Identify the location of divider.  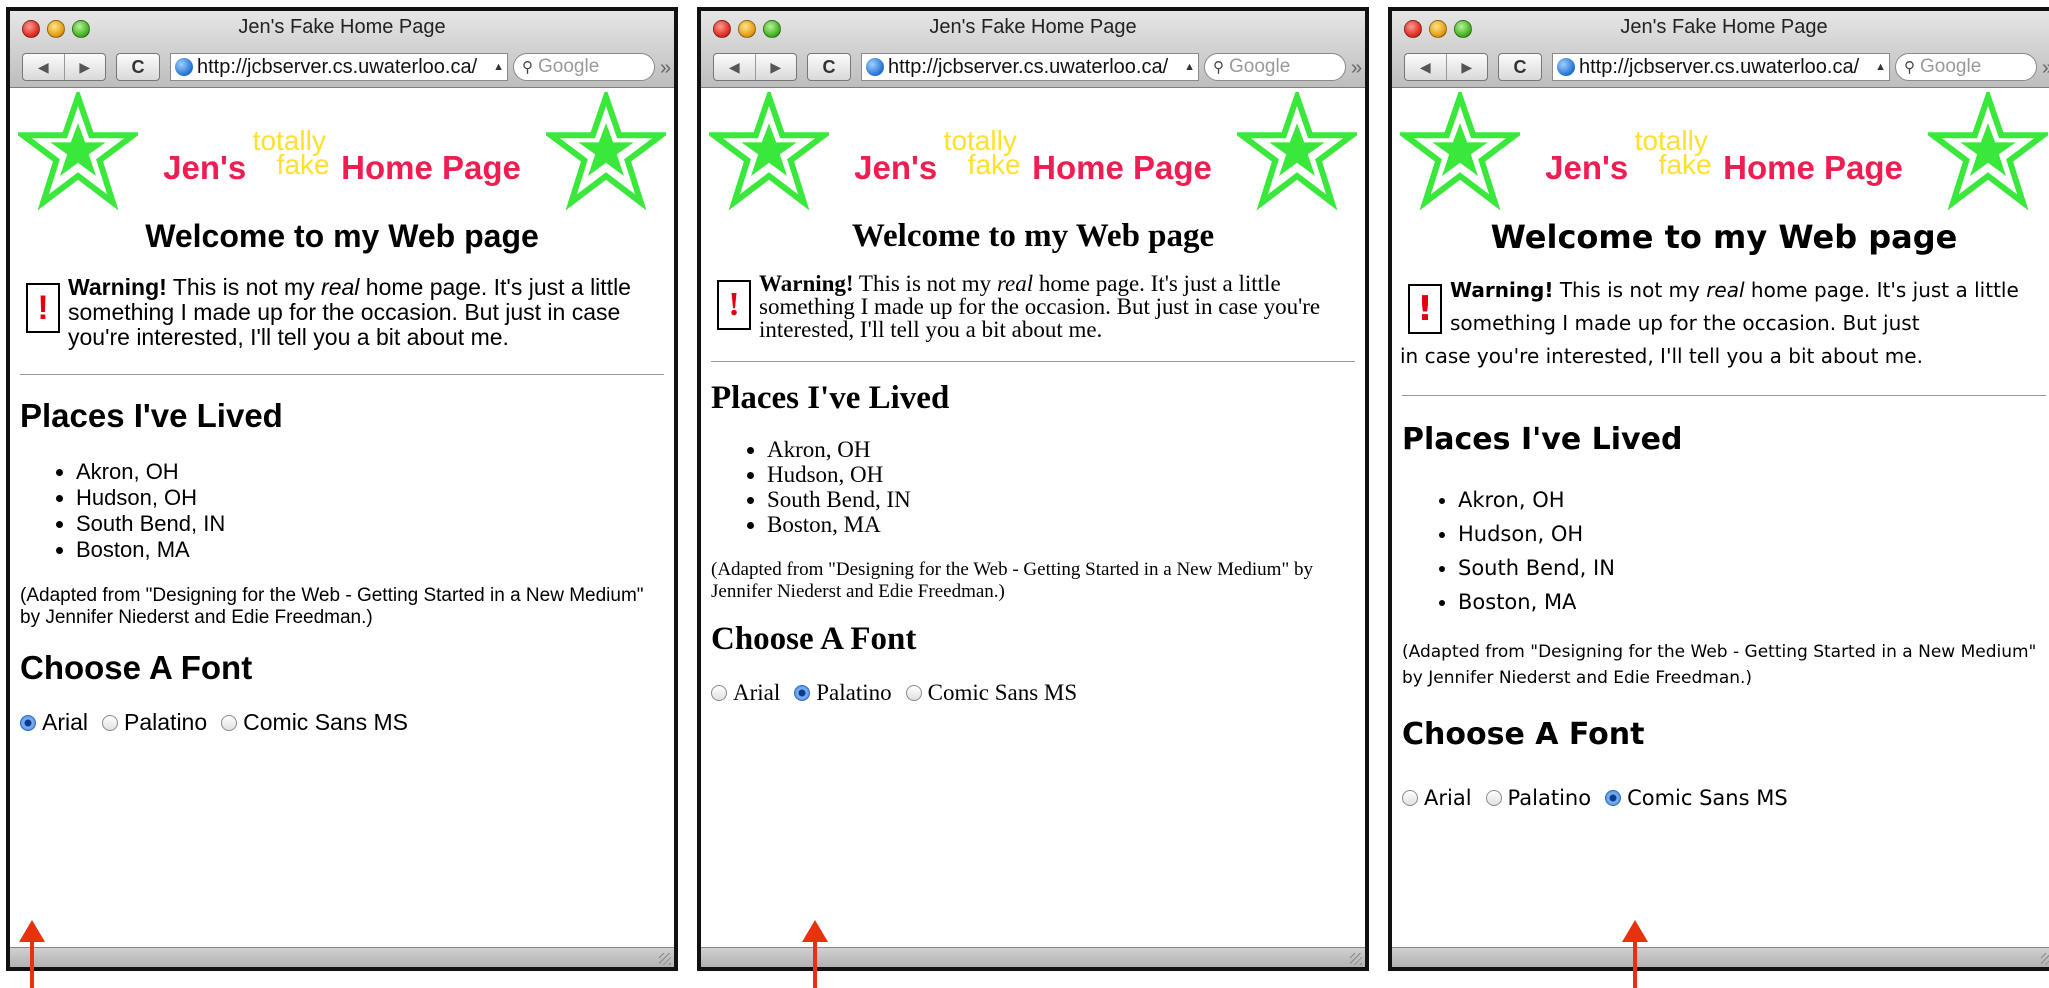
(342, 374).